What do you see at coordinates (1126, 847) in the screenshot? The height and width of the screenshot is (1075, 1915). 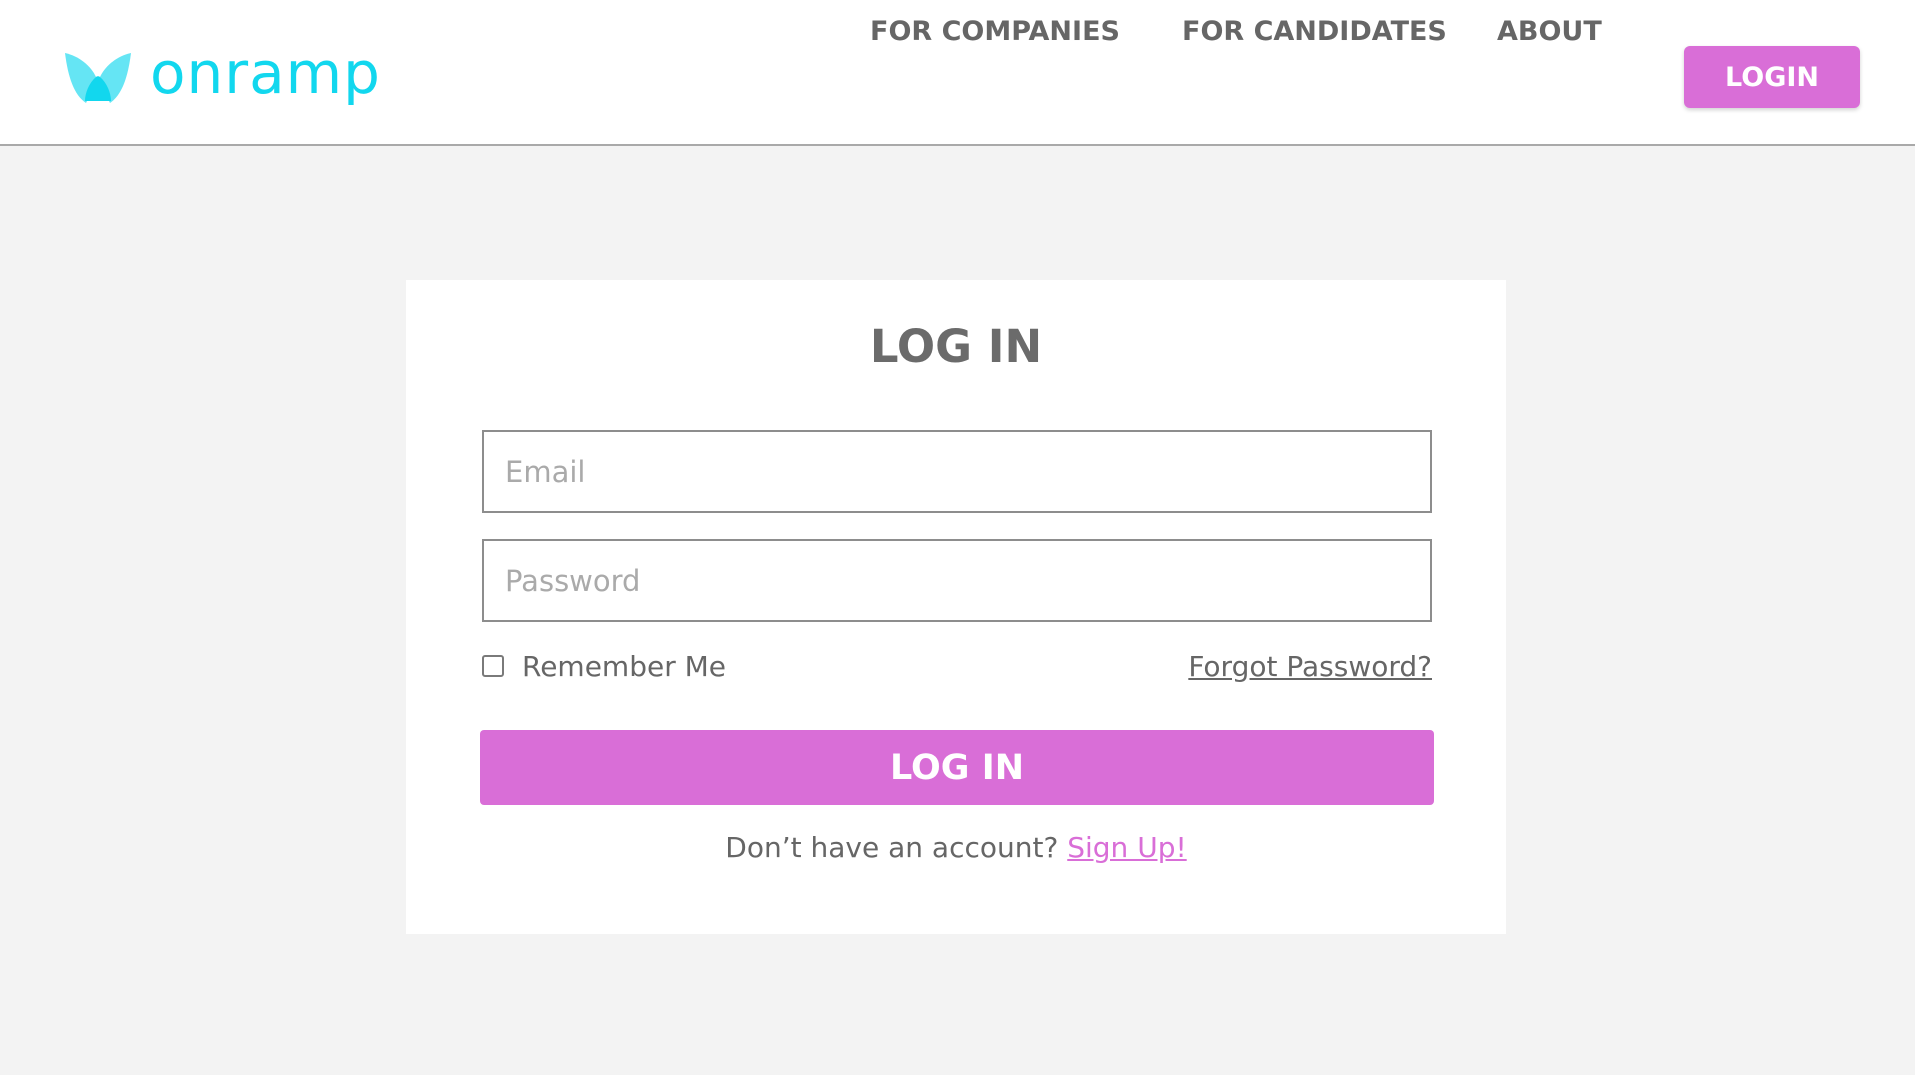 I see `signup-link: Sign Up!` at bounding box center [1126, 847].